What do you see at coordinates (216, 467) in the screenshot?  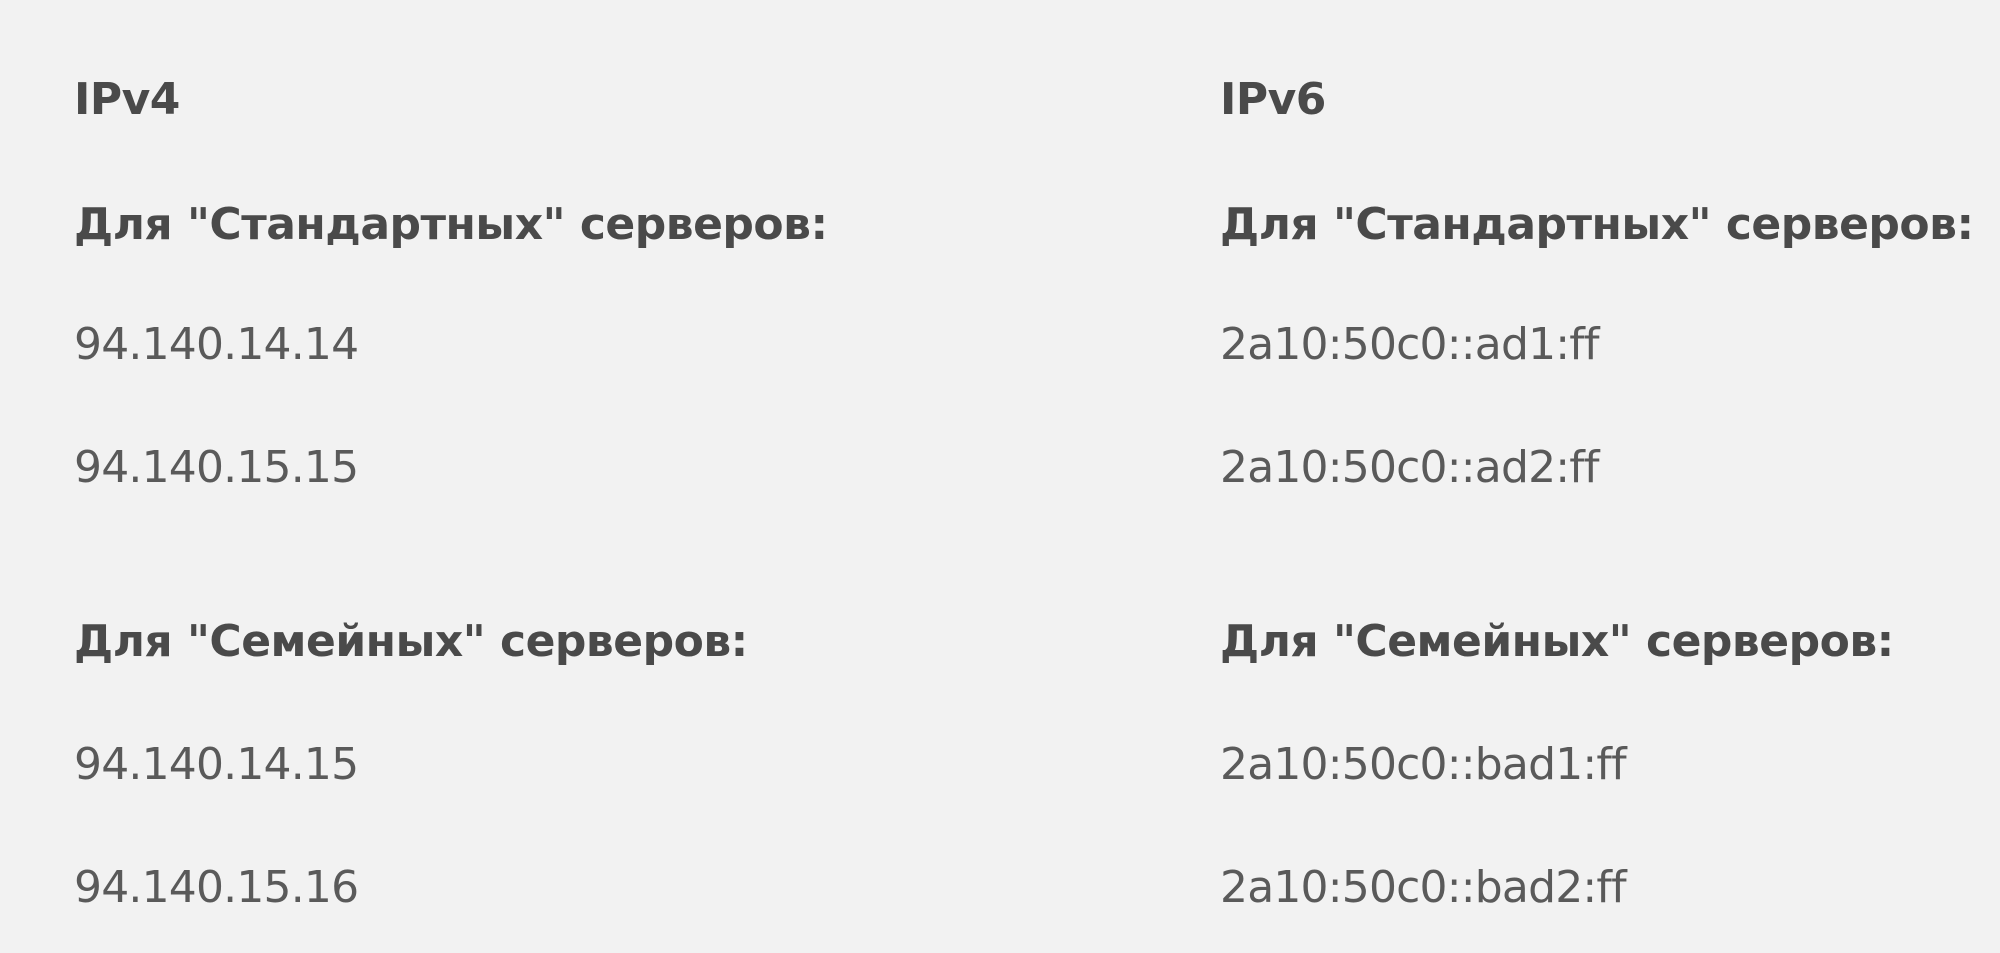 I see `ipv4-standard-address-2: 94.140.15.15` at bounding box center [216, 467].